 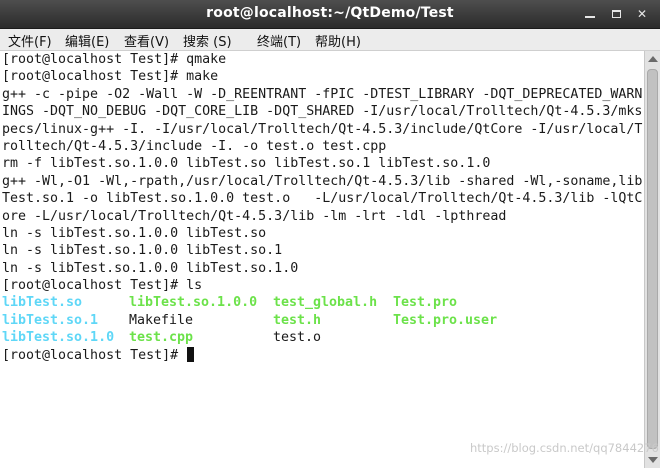 I want to click on terminal-line: ln -s libTest.so.1.0.0 libTest.so.1, so click(x=142, y=251).